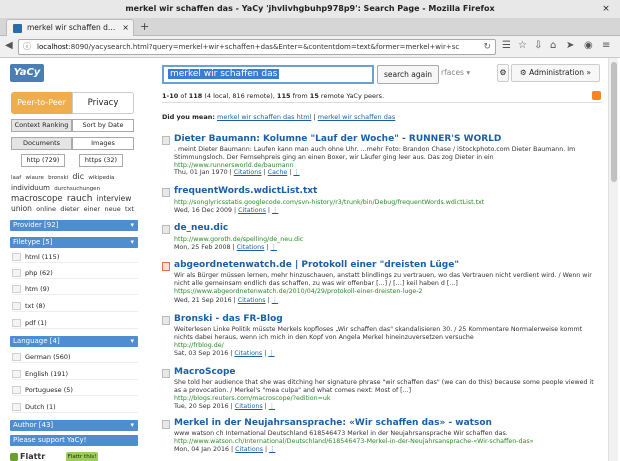  I want to click on tag: rauch, so click(80, 199).